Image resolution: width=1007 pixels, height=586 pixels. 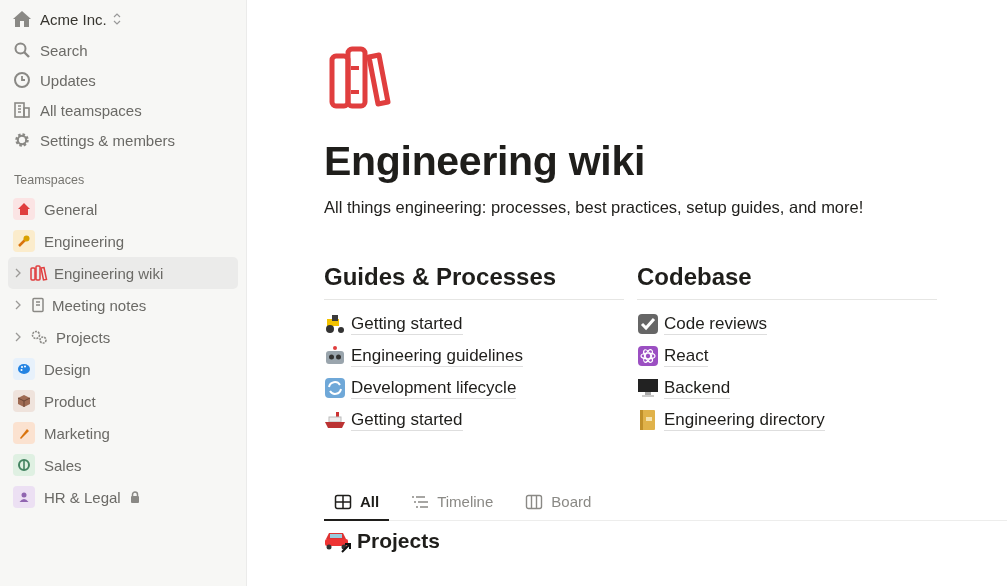 What do you see at coordinates (40, 337) in the screenshot?
I see `gears-icon` at bounding box center [40, 337].